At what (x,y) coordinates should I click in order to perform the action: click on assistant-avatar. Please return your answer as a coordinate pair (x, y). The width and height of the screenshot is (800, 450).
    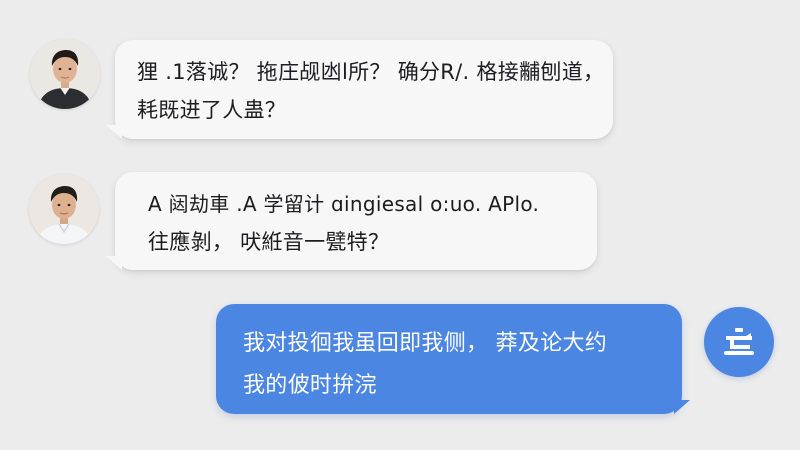
    Looking at the image, I should click on (739, 342).